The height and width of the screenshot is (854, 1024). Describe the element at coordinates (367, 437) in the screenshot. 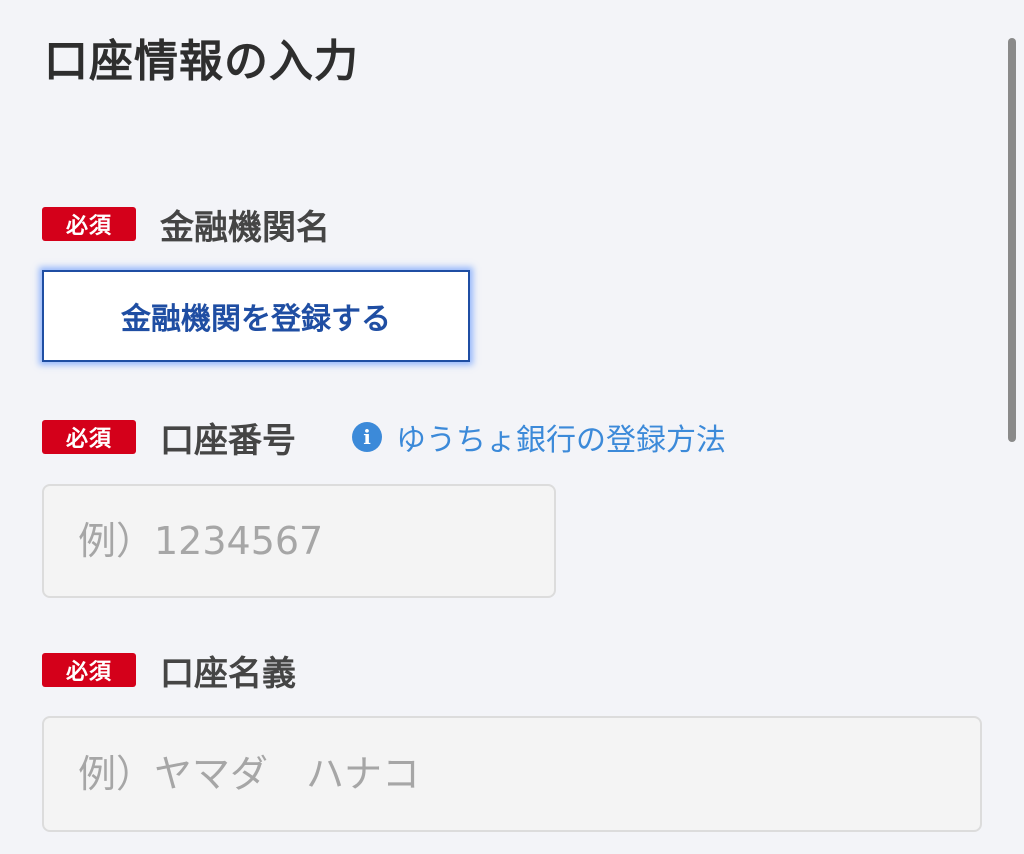

I see `info-icon: i` at that location.